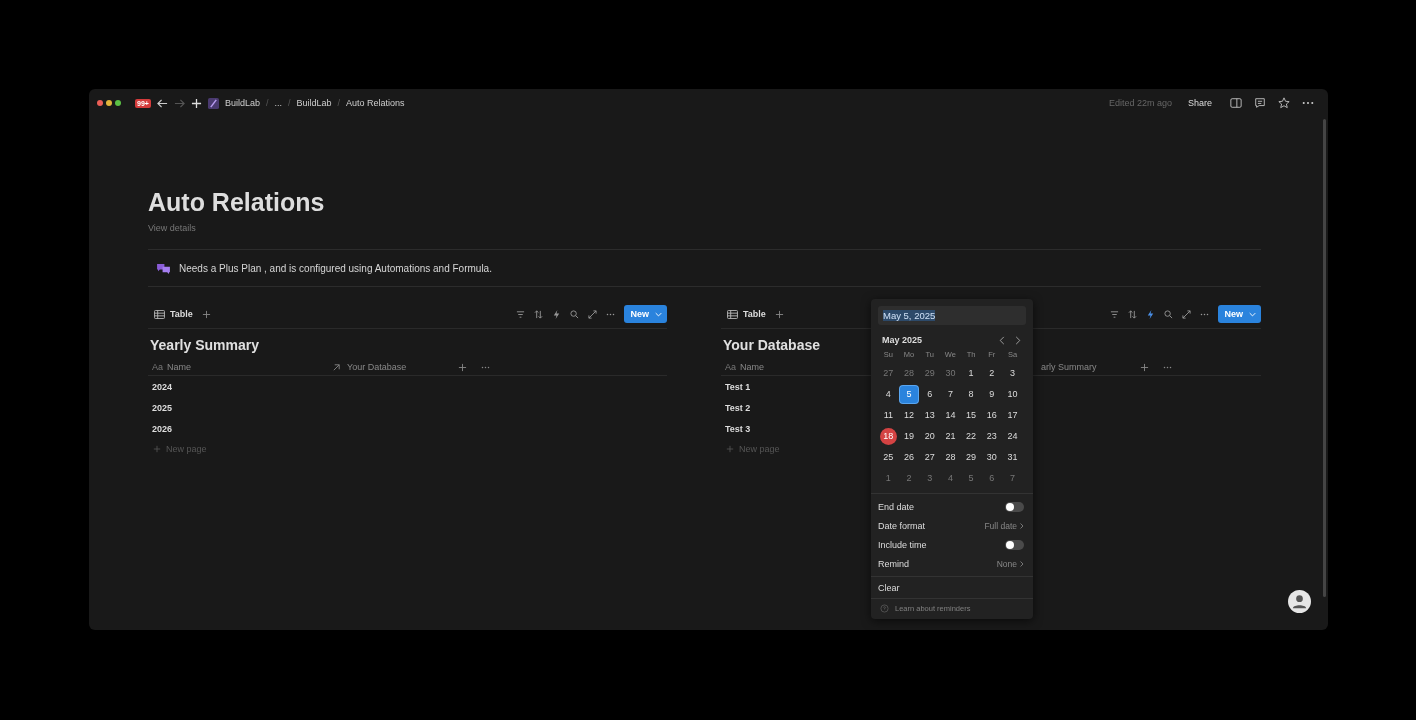 The width and height of the screenshot is (1416, 720). Describe the element at coordinates (1199, 103) in the screenshot. I see `share-button: Share` at that location.